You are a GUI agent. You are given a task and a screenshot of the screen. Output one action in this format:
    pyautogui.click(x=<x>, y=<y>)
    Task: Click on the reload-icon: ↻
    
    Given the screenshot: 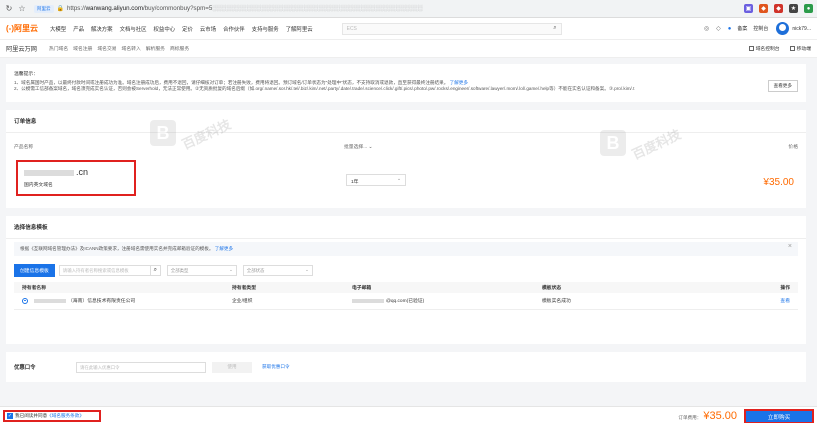 What is the action you would take?
    pyautogui.click(x=9, y=9)
    